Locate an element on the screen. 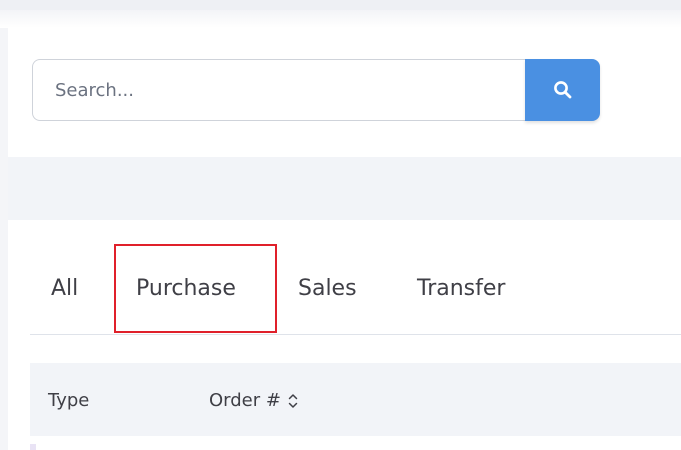 The height and width of the screenshot is (450, 681). row-selection-marker is located at coordinates (33, 447).